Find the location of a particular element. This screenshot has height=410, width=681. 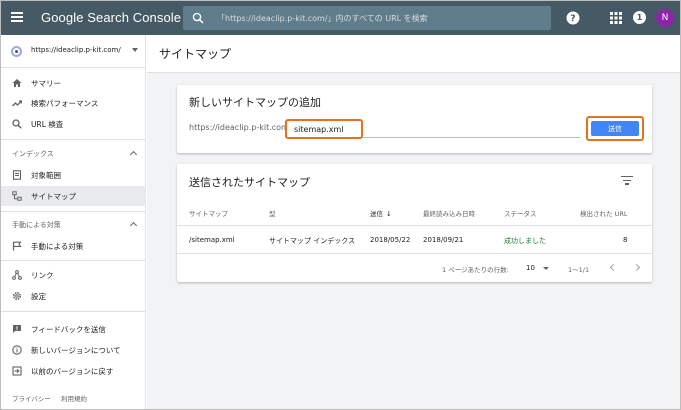

section-label: インデックス is located at coordinates (33, 154).